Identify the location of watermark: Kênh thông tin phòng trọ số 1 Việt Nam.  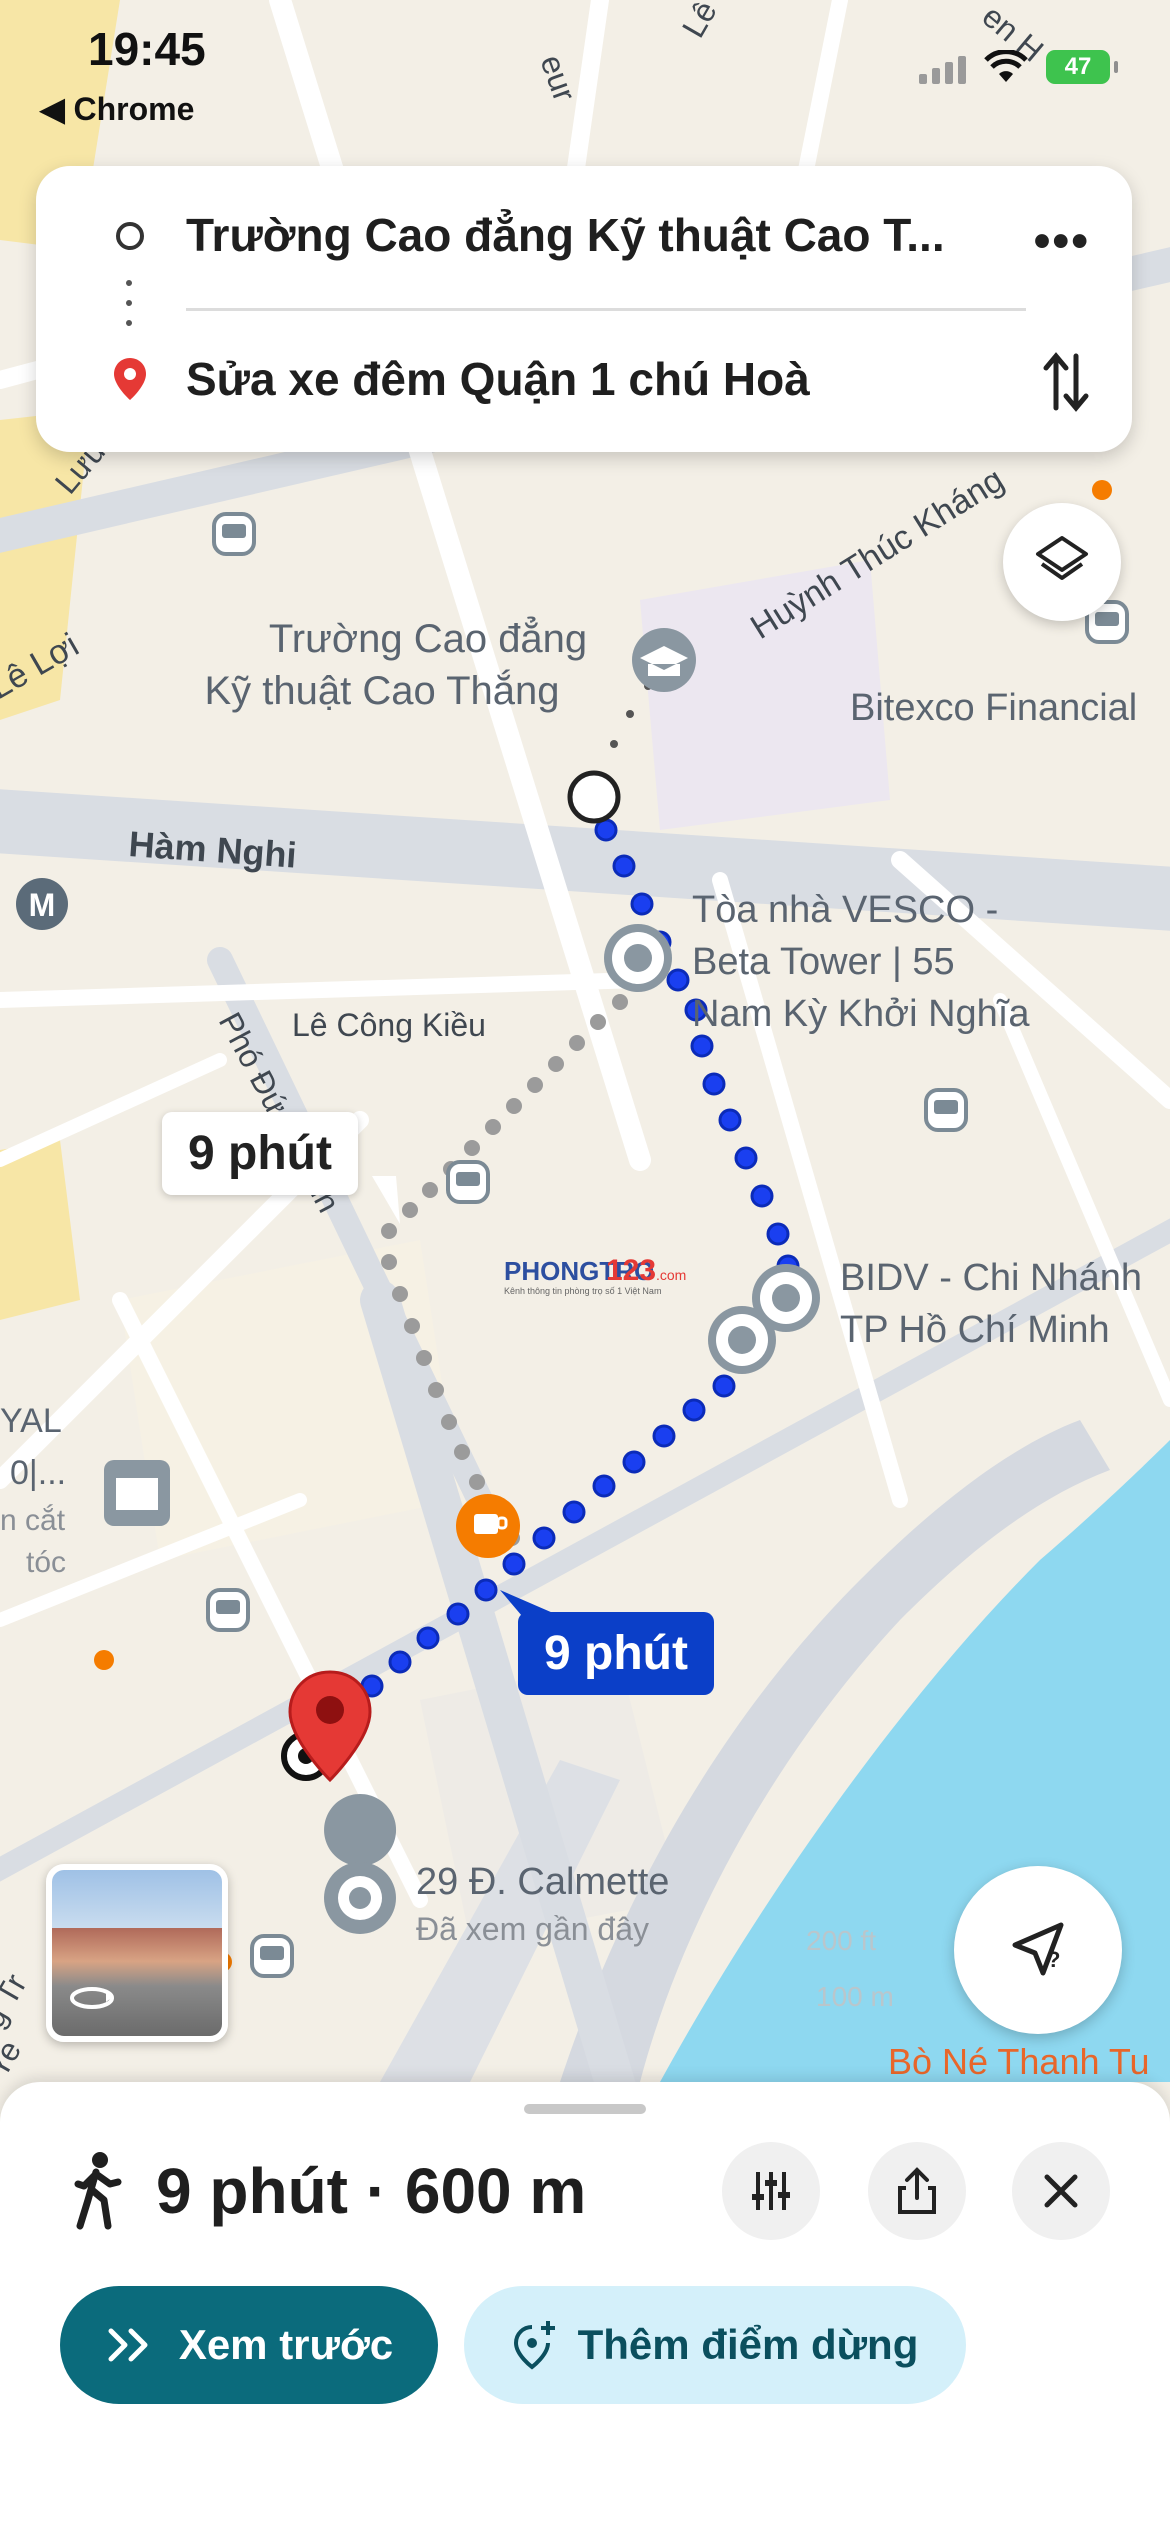
(582, 1291).